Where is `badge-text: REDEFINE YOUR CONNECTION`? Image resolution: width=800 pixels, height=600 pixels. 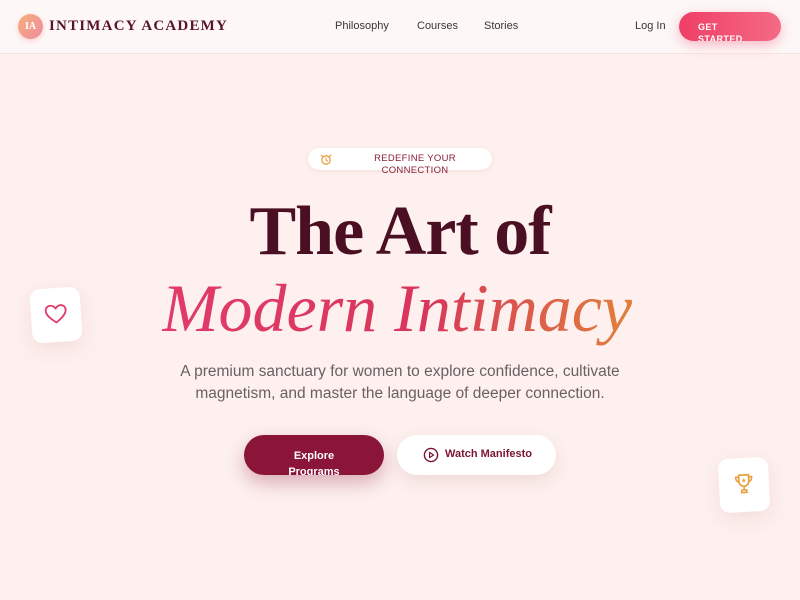
badge-text: REDEFINE YOUR CONNECTION is located at coordinates (415, 164).